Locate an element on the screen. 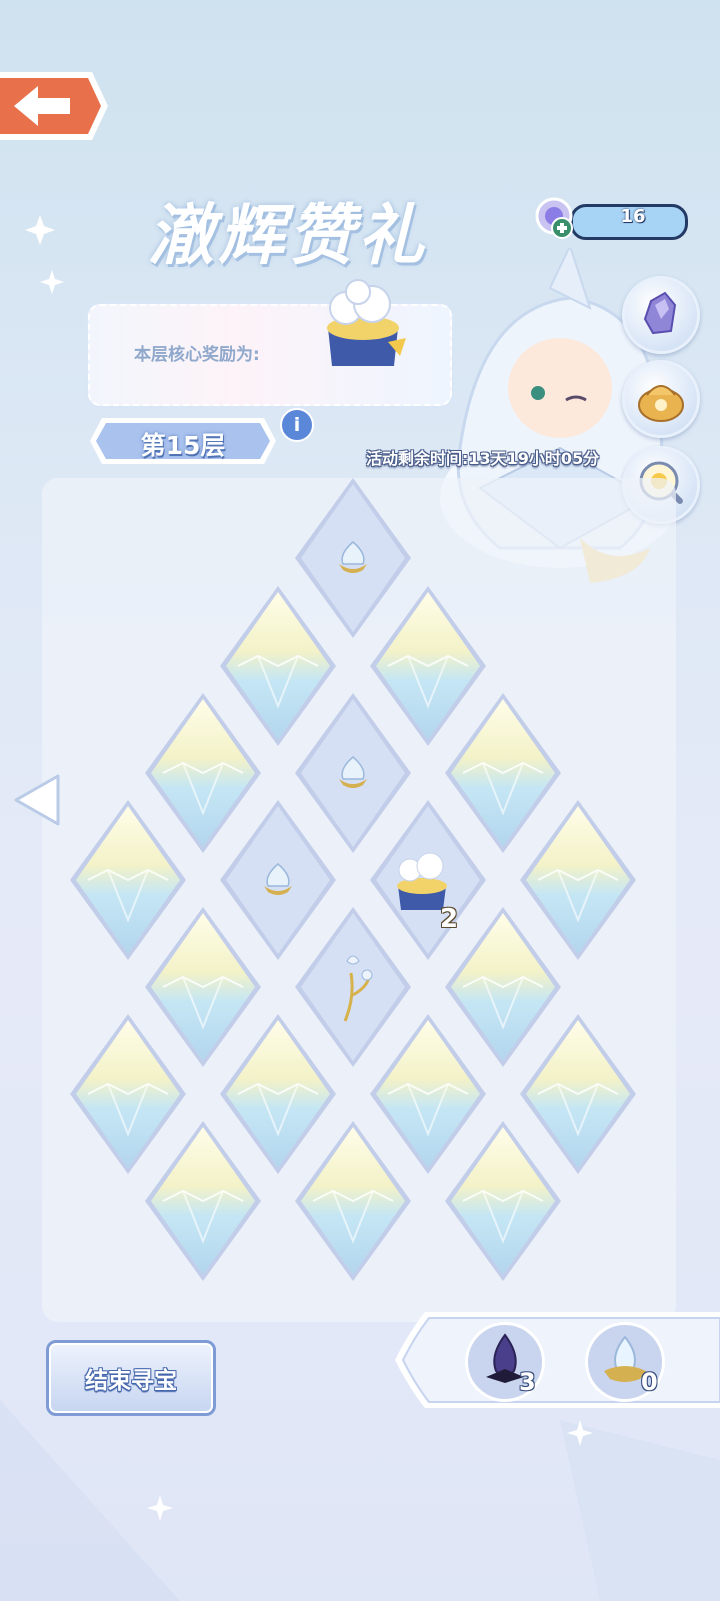 This screenshot has height=1601, width=720. inventory-tray: 3 0 is located at coordinates (557, 1360).